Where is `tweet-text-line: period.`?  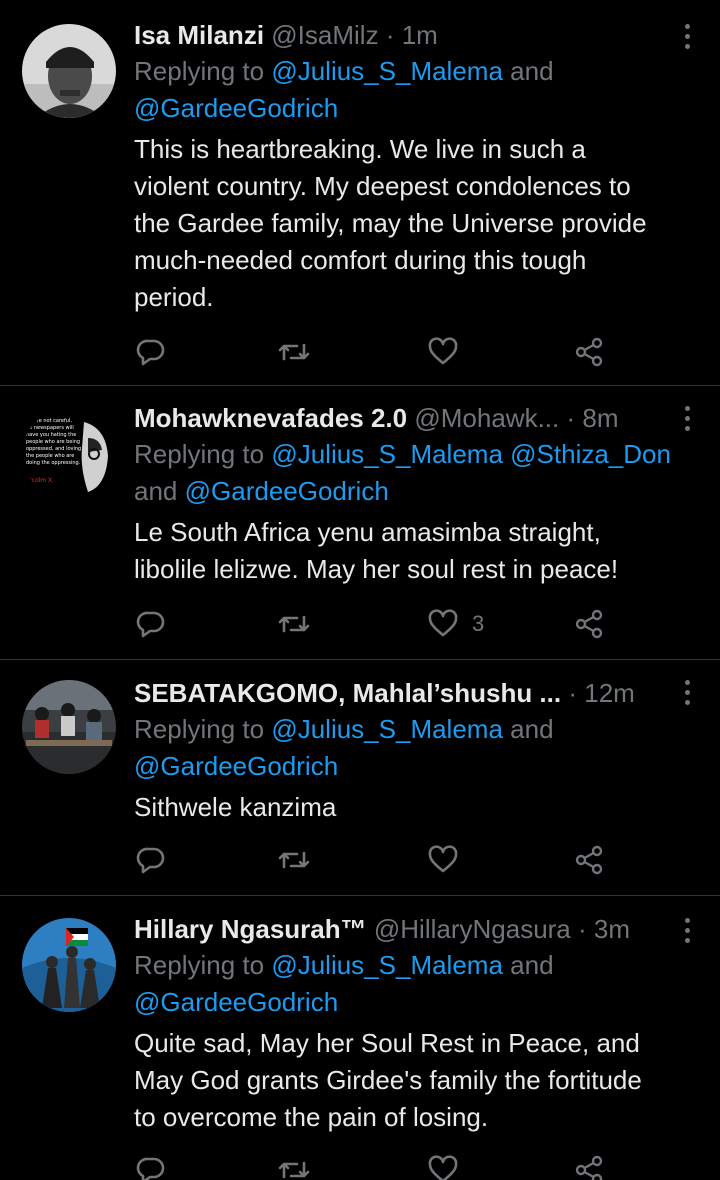
tweet-text-line: period. is located at coordinates (174, 297).